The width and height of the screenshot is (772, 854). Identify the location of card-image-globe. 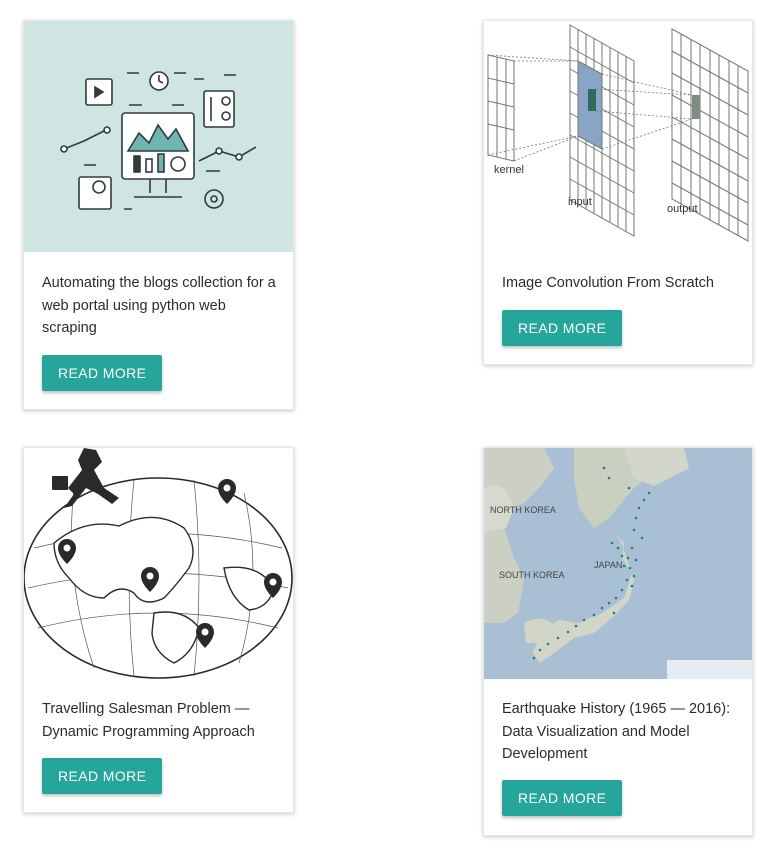
(158, 563).